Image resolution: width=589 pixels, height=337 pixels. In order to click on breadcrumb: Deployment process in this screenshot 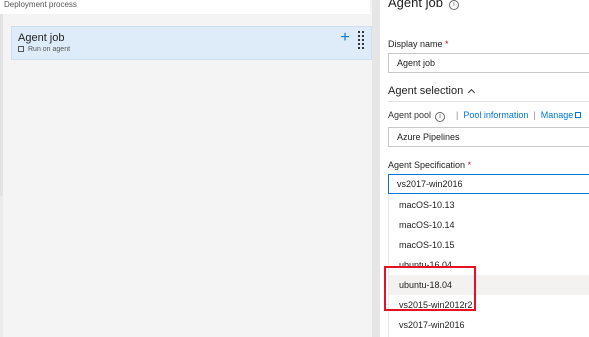, I will do `click(40, 4)`.